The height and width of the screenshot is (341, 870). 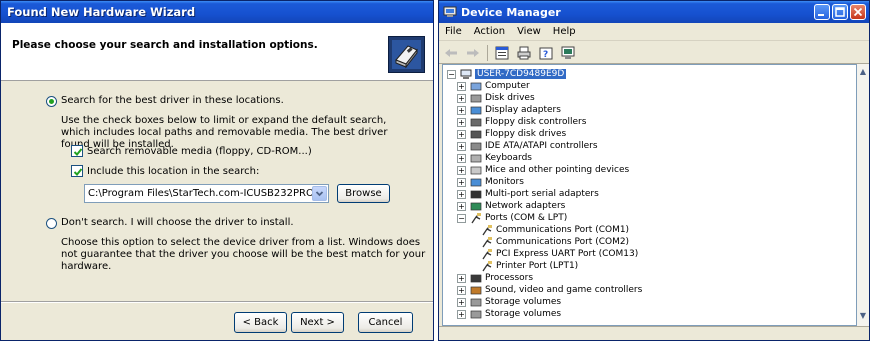 What do you see at coordinates (77, 171) in the screenshot?
I see `include-location-checkbox` at bounding box center [77, 171].